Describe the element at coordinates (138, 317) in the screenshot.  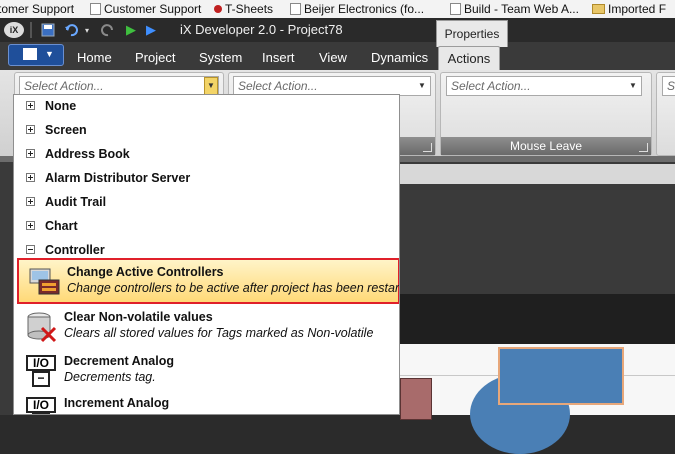
I see `item-title: Clear Non-volatile values` at that location.